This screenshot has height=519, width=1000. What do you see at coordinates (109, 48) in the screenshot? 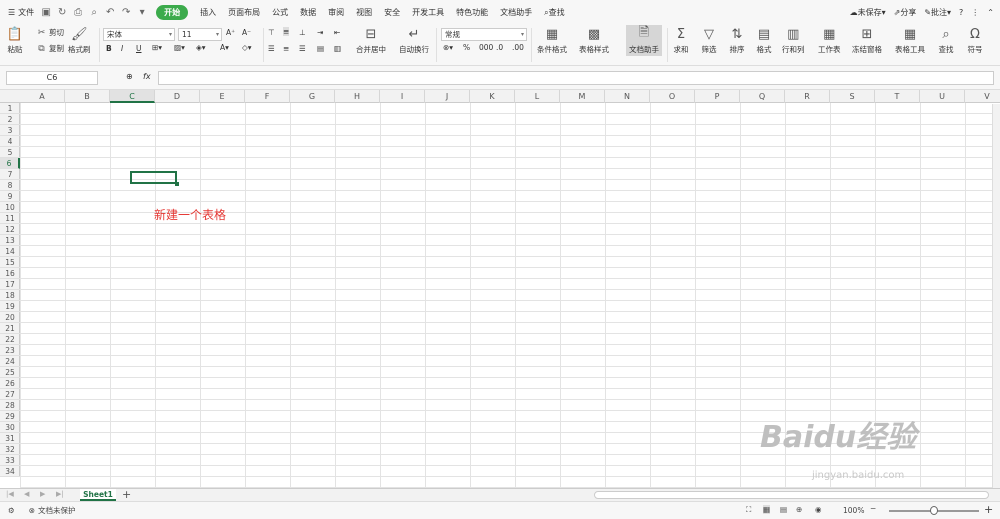
I see `bold-button: B` at bounding box center [109, 48].